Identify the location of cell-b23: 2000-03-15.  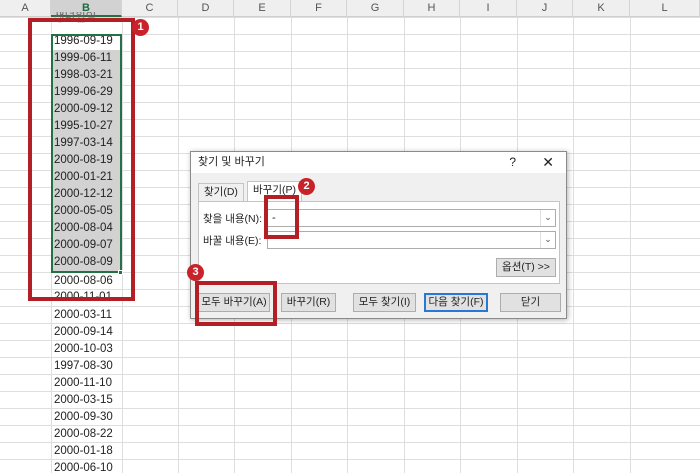
(86, 400).